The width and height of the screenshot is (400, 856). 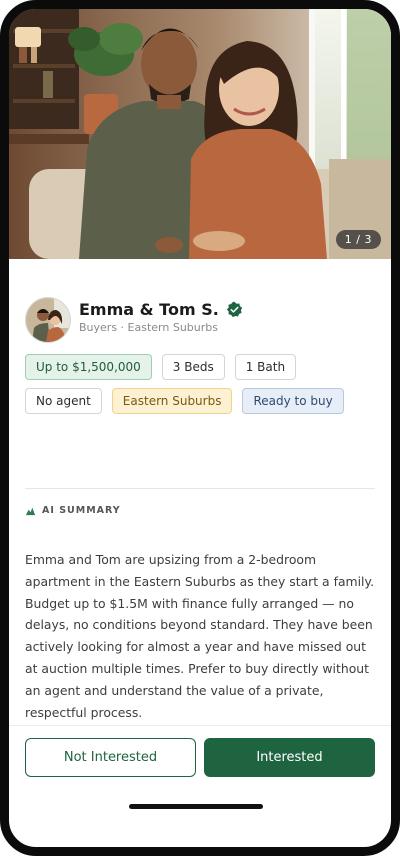 I want to click on not-interested-button: Not Interested, so click(x=110, y=757).